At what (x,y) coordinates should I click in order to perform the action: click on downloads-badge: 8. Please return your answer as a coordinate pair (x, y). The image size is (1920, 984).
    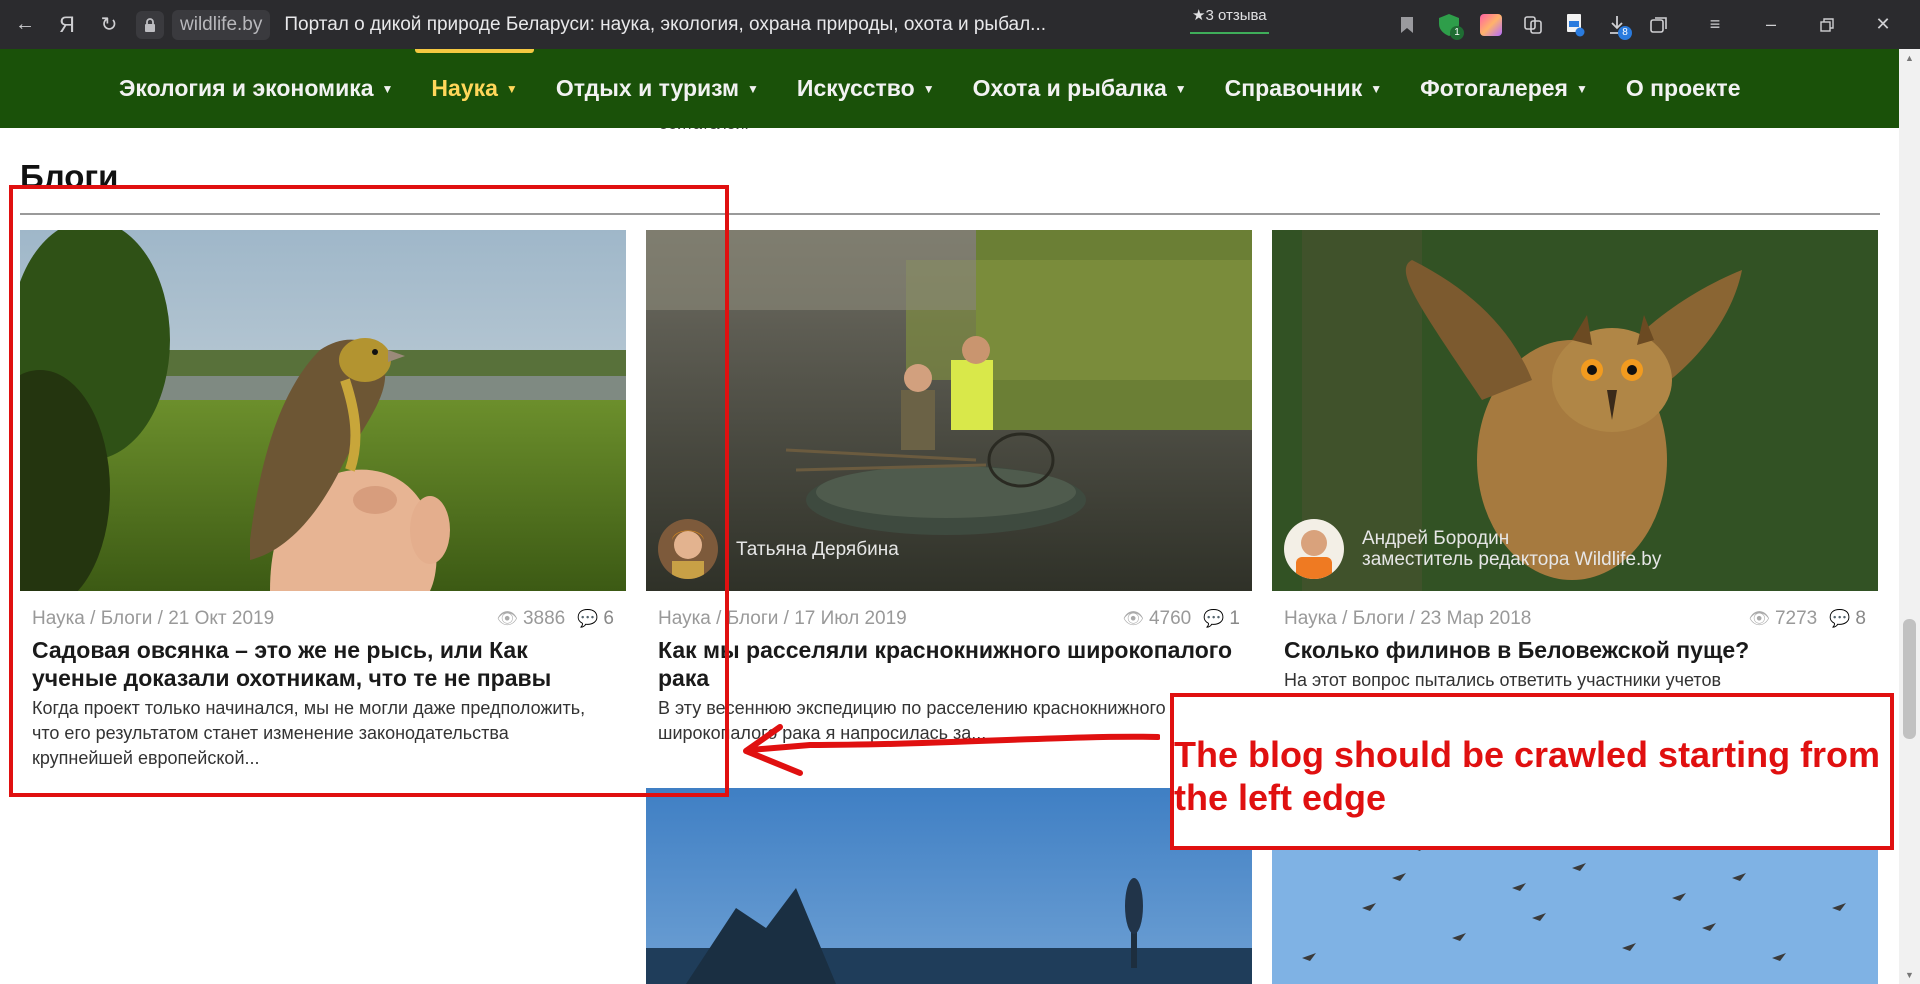
    Looking at the image, I should click on (1625, 32).